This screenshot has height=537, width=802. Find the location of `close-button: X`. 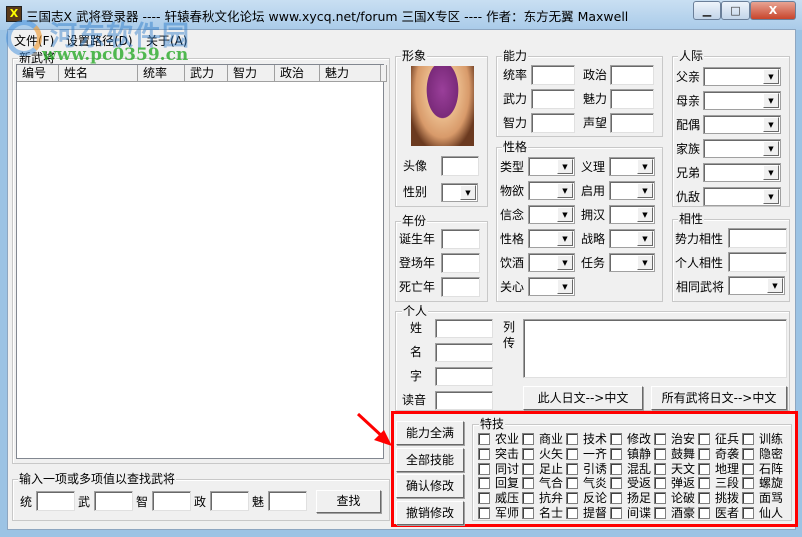

close-button: X is located at coordinates (773, 10).